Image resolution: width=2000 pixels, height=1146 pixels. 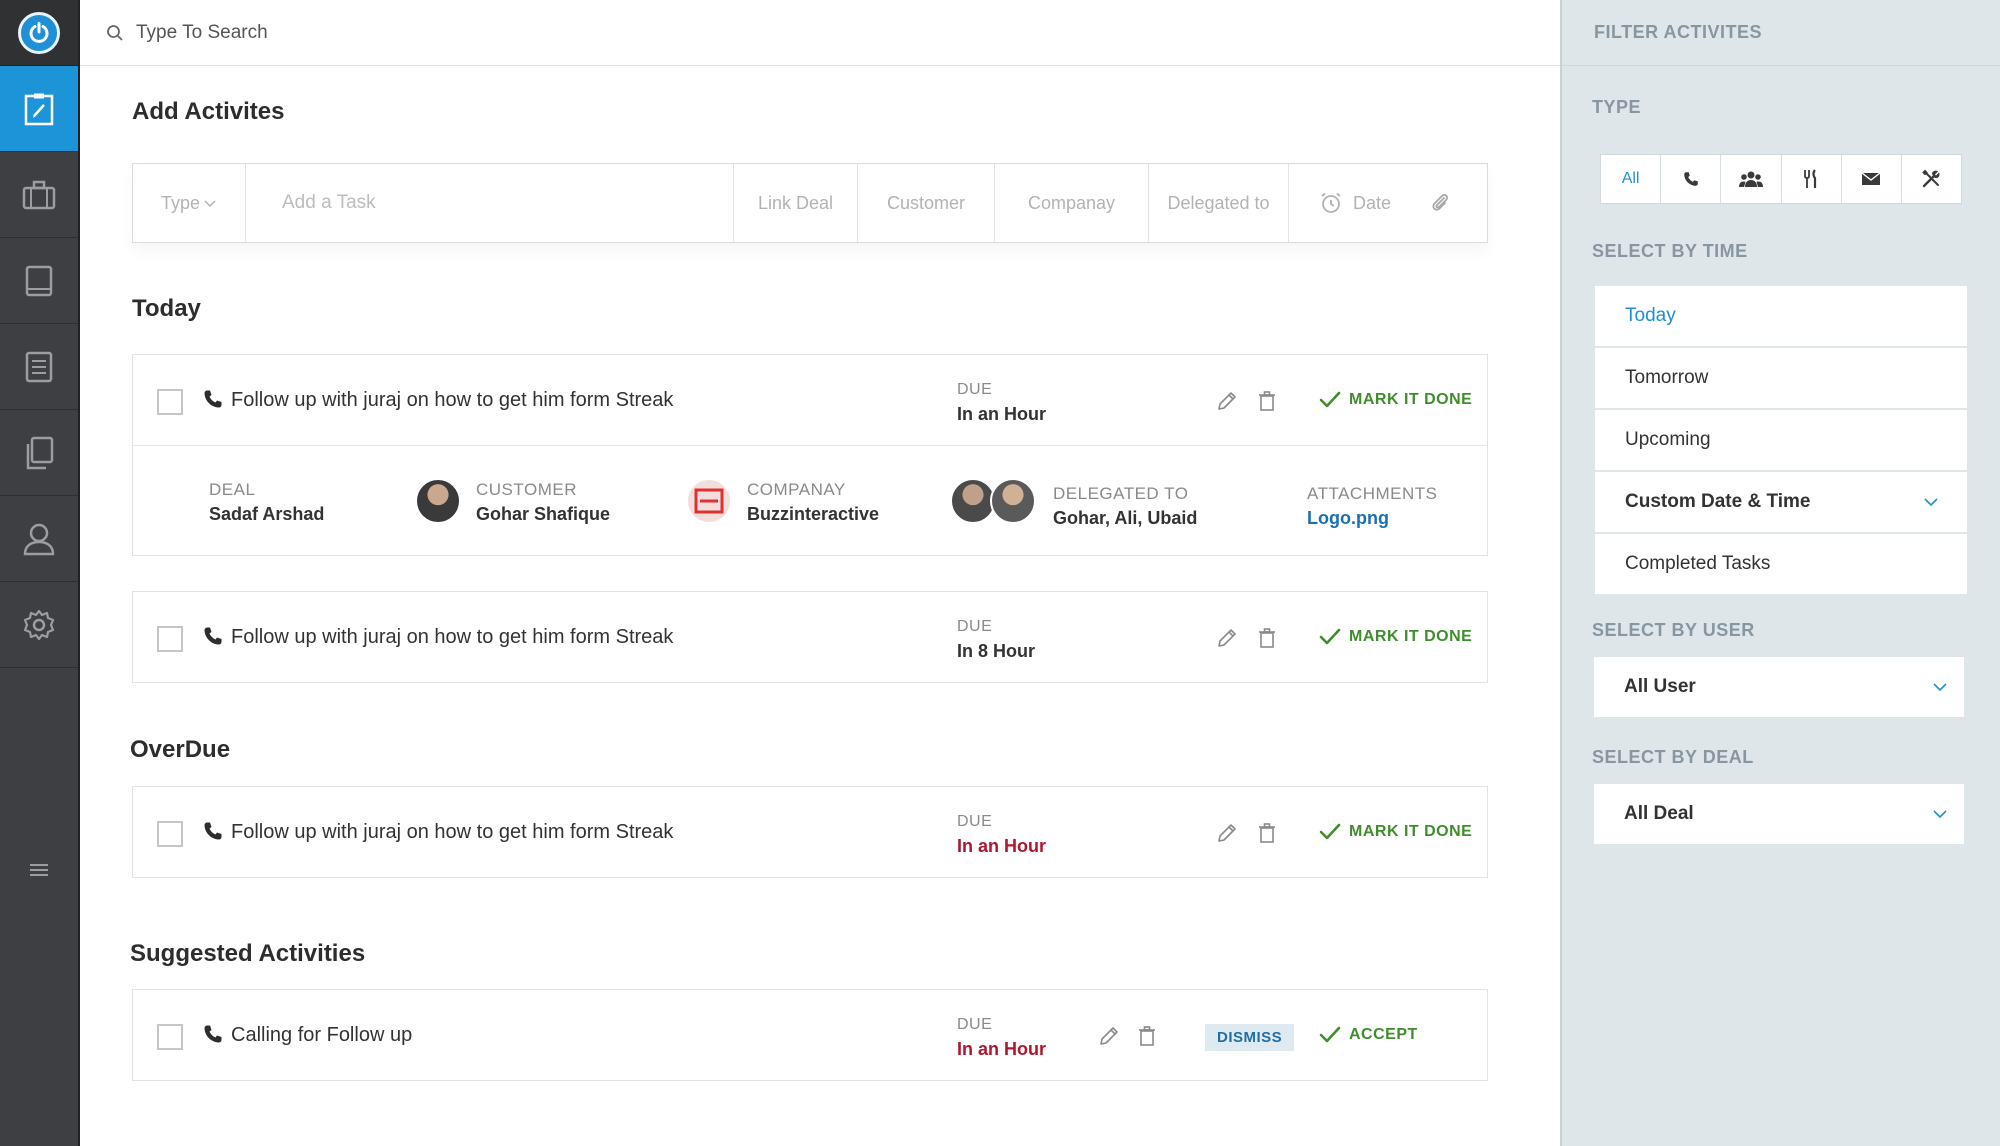 I want to click on customer-field: Customer, so click(x=926, y=203).